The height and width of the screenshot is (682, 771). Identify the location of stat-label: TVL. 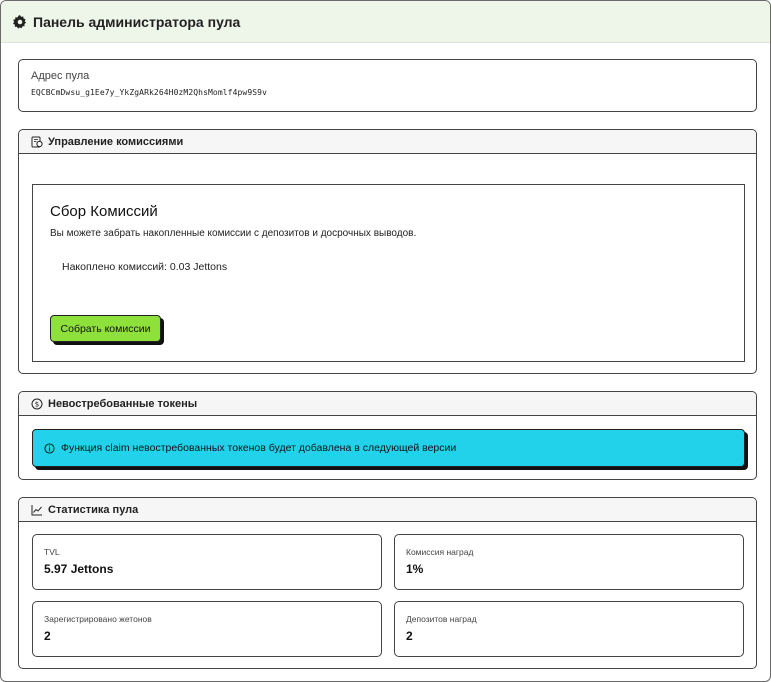
(52, 552).